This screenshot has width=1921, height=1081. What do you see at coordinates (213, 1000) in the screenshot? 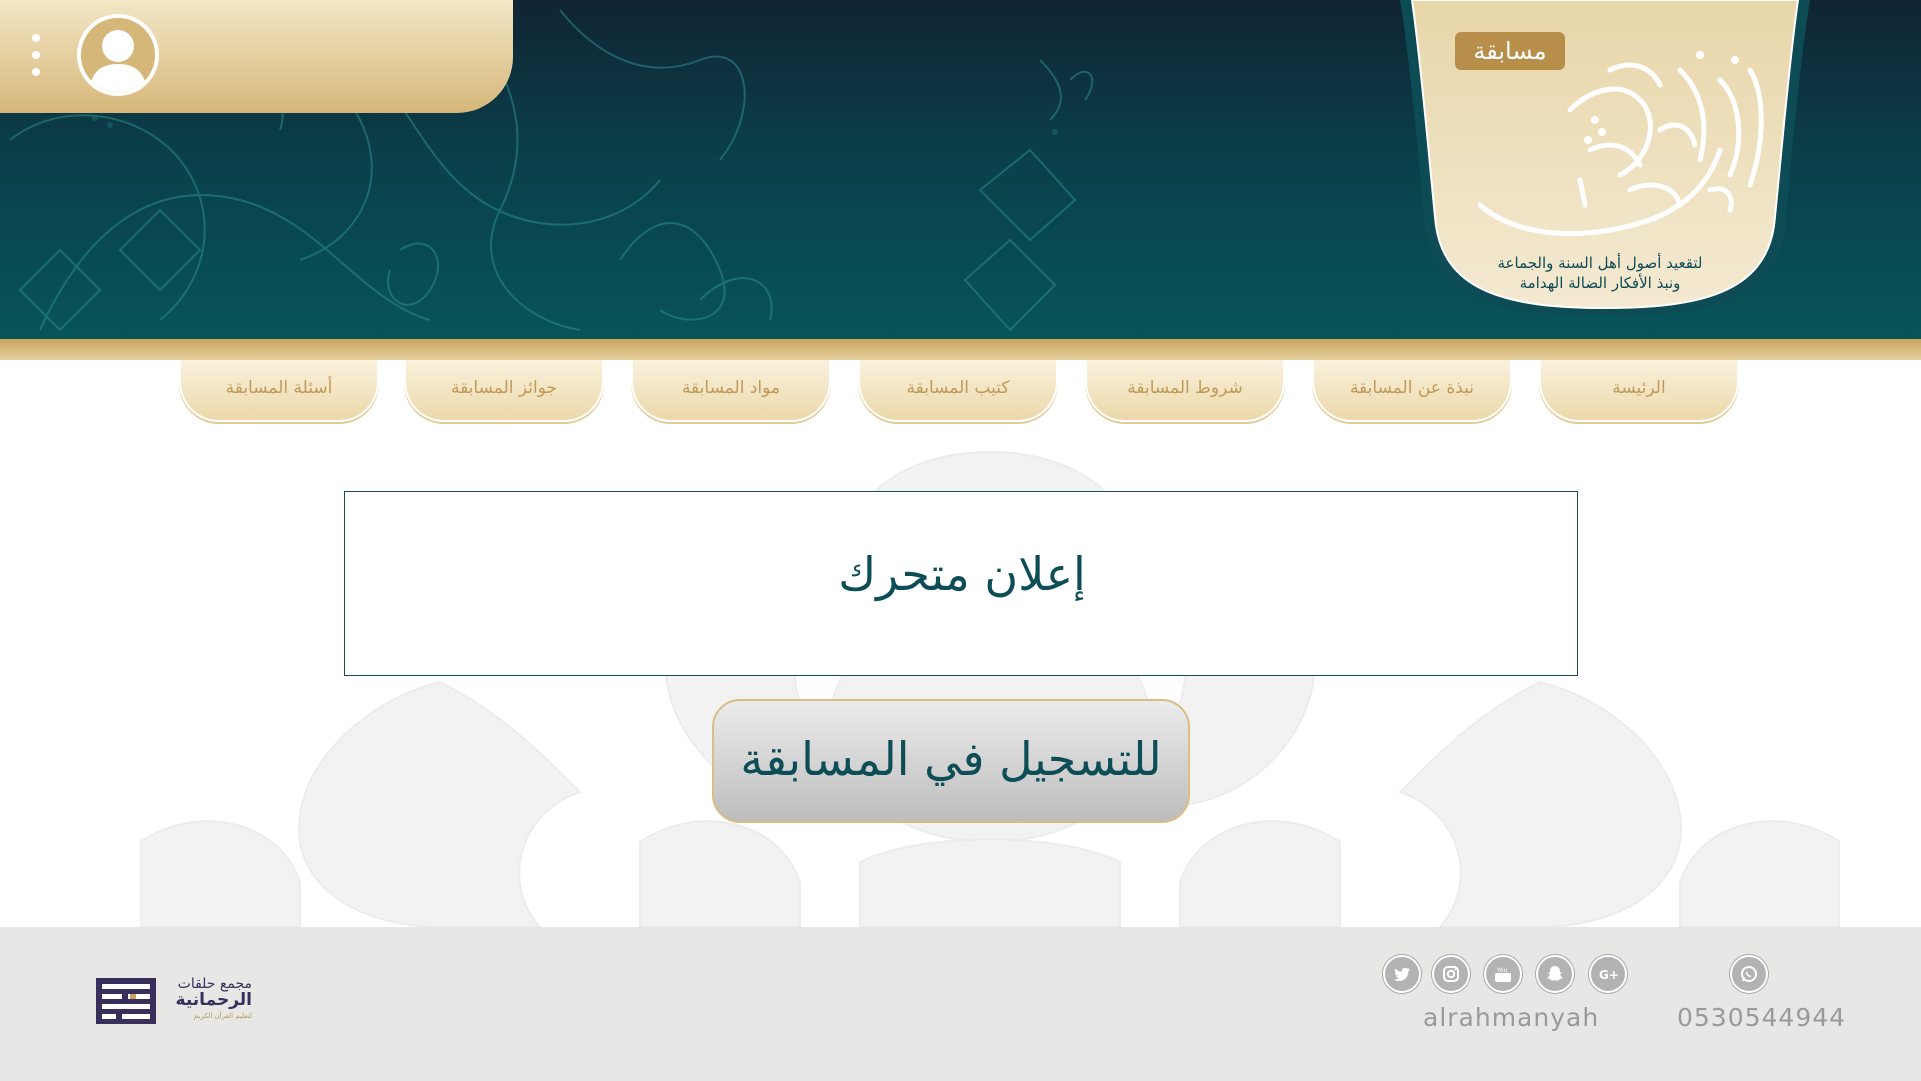
I see `organization-name-line-2: الرحمانية` at bounding box center [213, 1000].